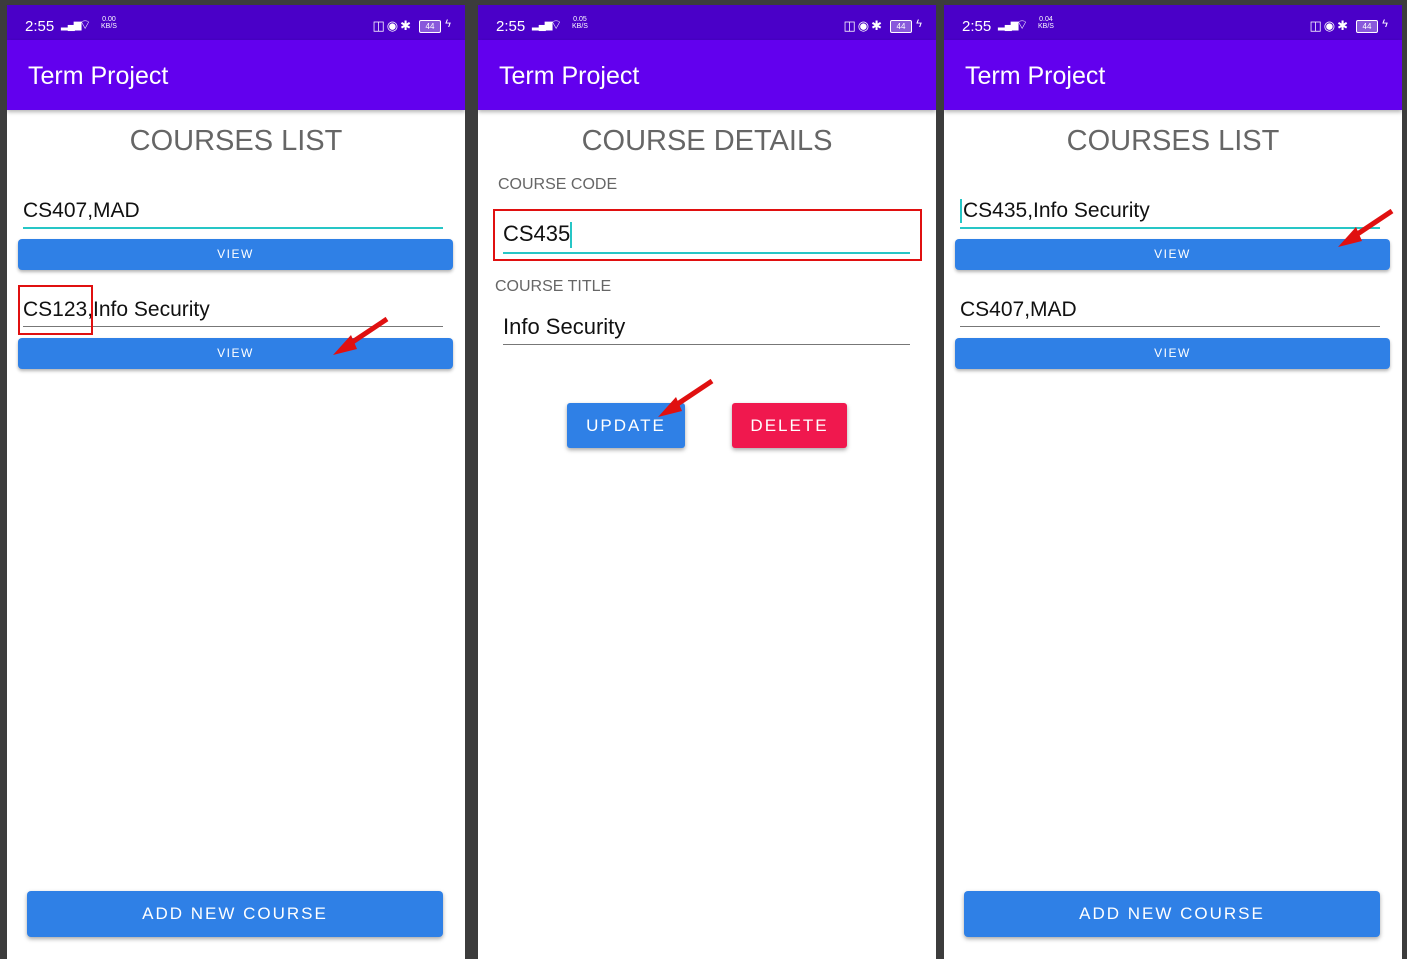 This screenshot has height=959, width=1407. What do you see at coordinates (1170, 213) in the screenshot?
I see `course-item-text: CS435,Info Security` at bounding box center [1170, 213].